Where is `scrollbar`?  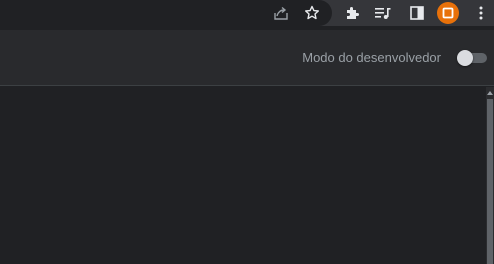
scrollbar is located at coordinates (490, 175).